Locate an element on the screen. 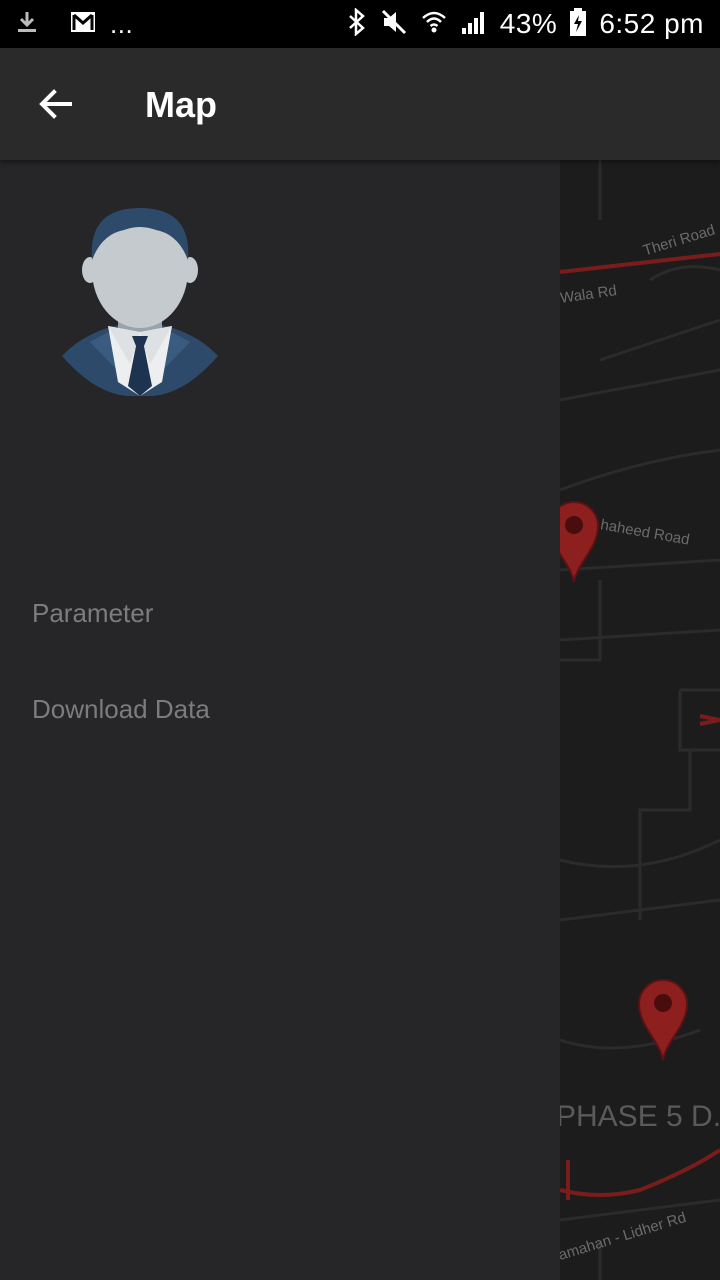 The image size is (720, 1280). page-title: Map is located at coordinates (181, 104).